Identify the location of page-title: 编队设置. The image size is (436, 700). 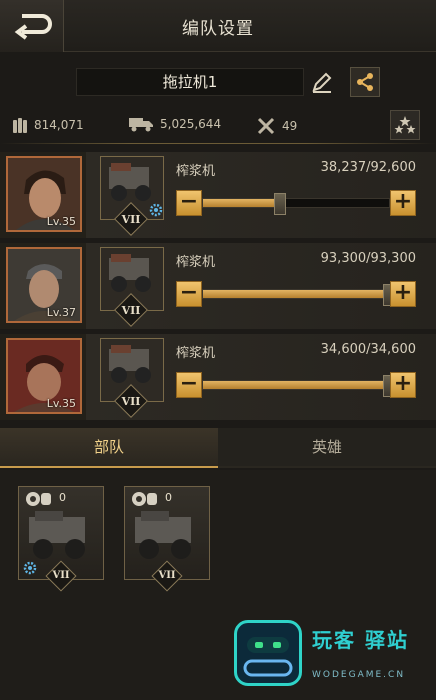
(218, 29).